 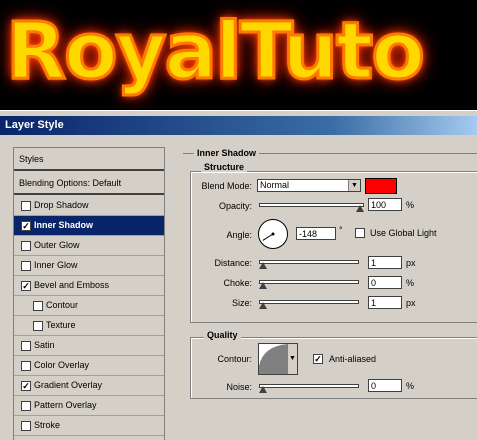 I want to click on style-label: Texture, so click(x=61, y=325).